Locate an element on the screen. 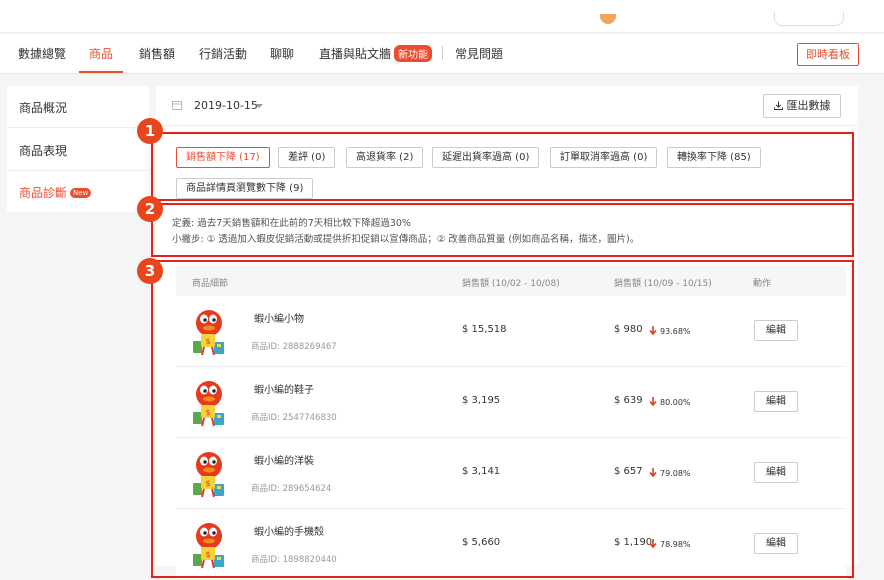 The height and width of the screenshot is (580, 884). annotation-marker-3: 3 is located at coordinates (150, 271).